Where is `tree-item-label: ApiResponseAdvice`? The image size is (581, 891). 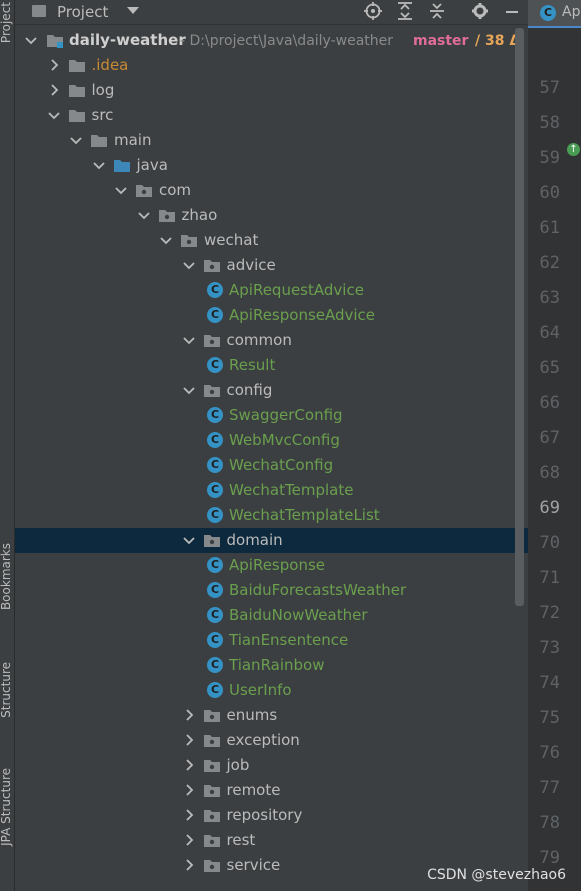
tree-item-label: ApiResponseAdvice is located at coordinates (302, 315).